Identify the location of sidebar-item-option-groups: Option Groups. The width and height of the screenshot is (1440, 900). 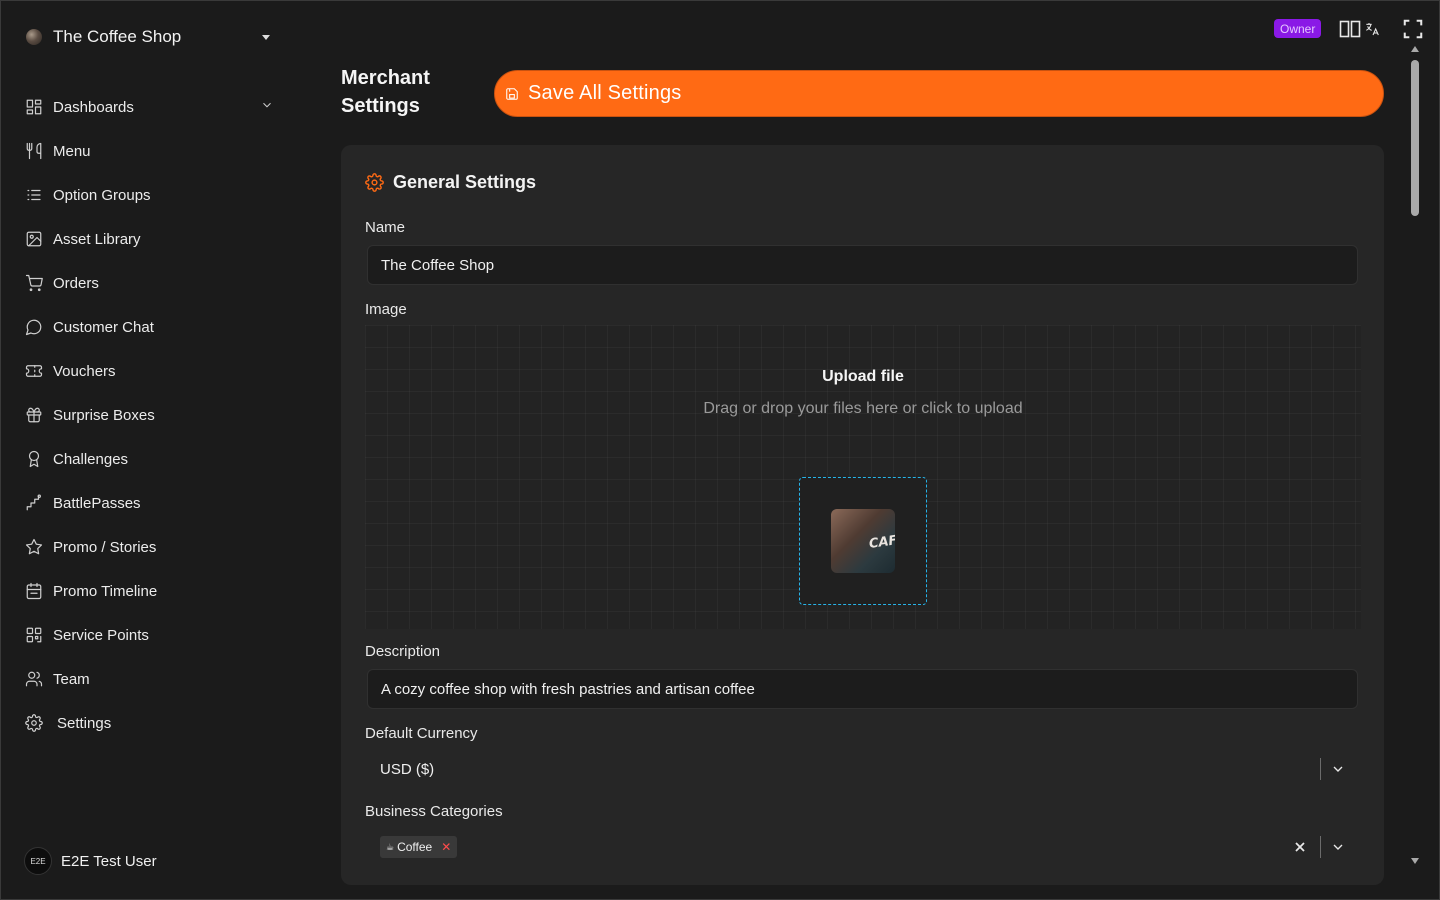
(152, 195).